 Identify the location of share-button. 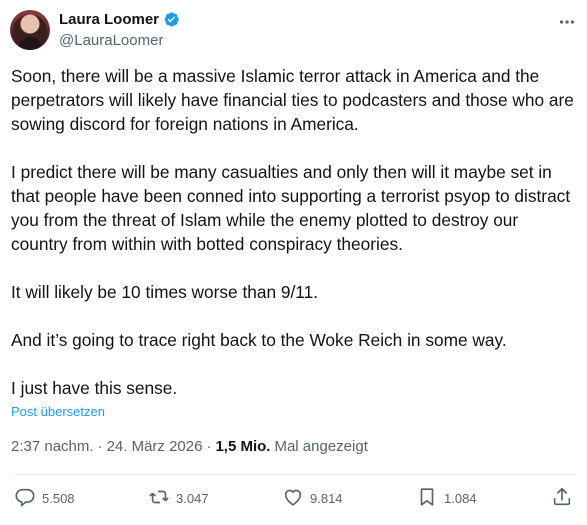
(562, 498).